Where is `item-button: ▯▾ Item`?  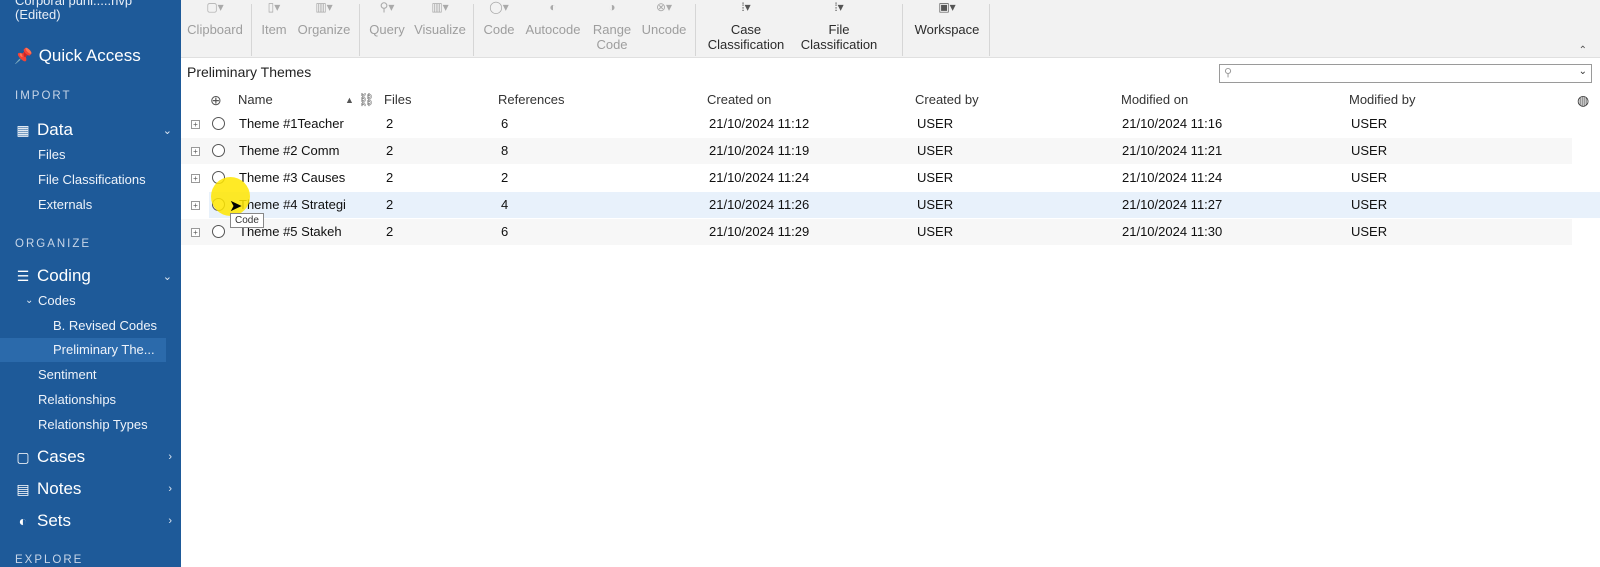 item-button: ▯▾ Item is located at coordinates (274, 18).